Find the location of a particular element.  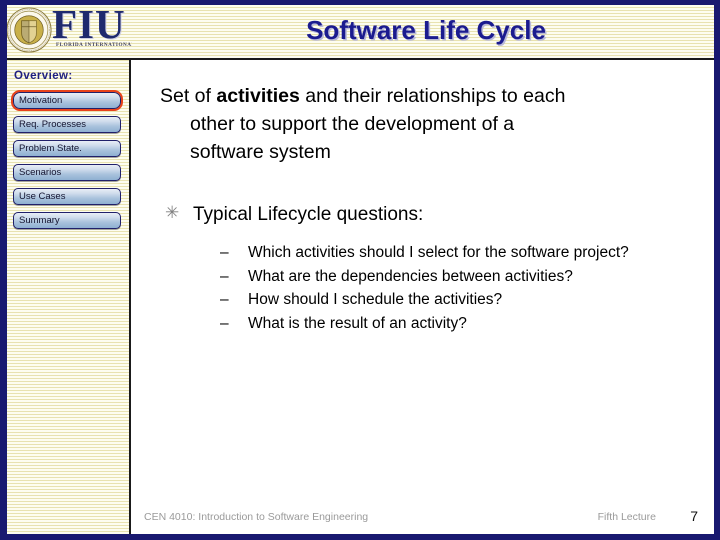

lead-text-part2: and their relationships to each is located at coordinates (432, 96).